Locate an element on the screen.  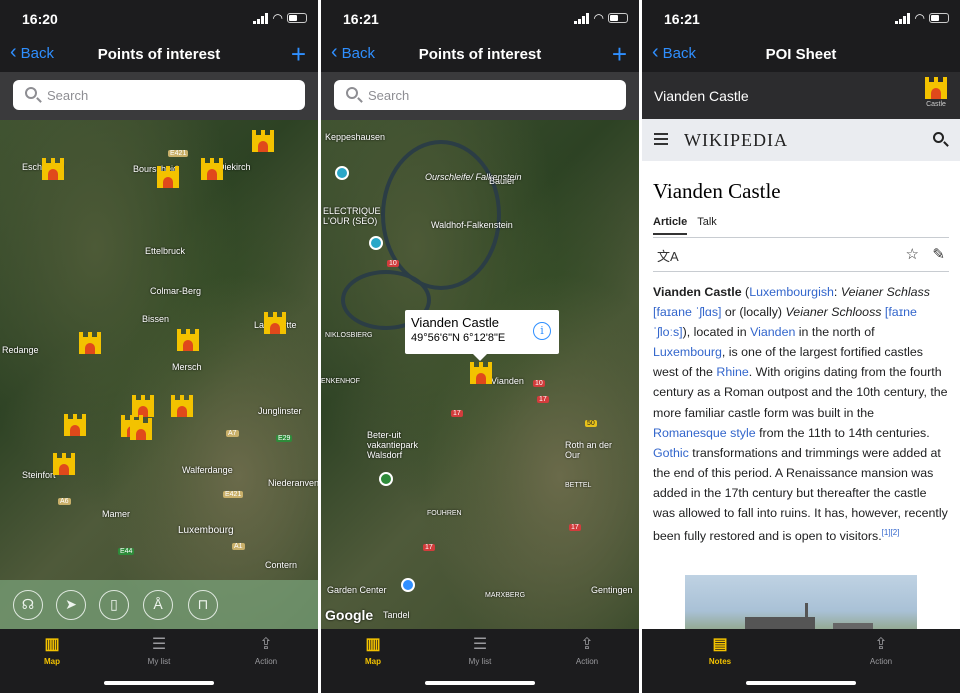
compass-icon: Å is located at coordinates (158, 605).